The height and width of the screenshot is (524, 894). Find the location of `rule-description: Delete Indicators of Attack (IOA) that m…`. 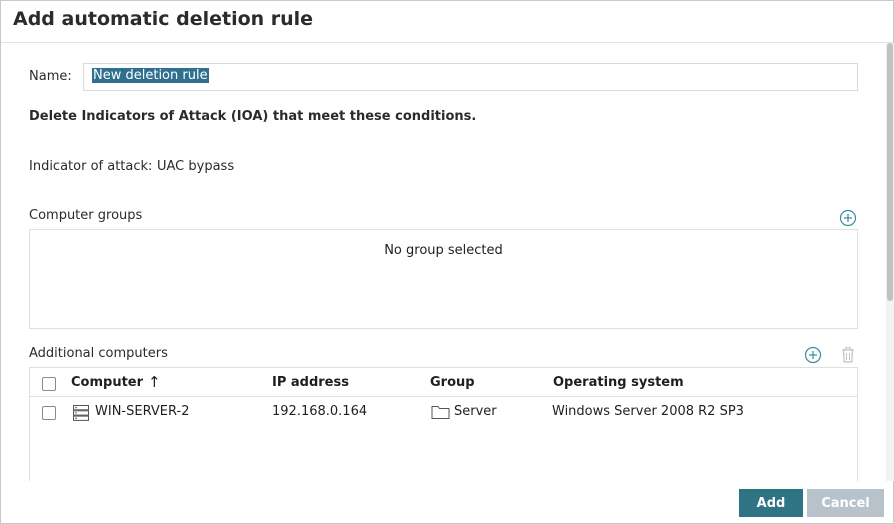

rule-description: Delete Indicators of Attack (IOA) that m… is located at coordinates (253, 116).